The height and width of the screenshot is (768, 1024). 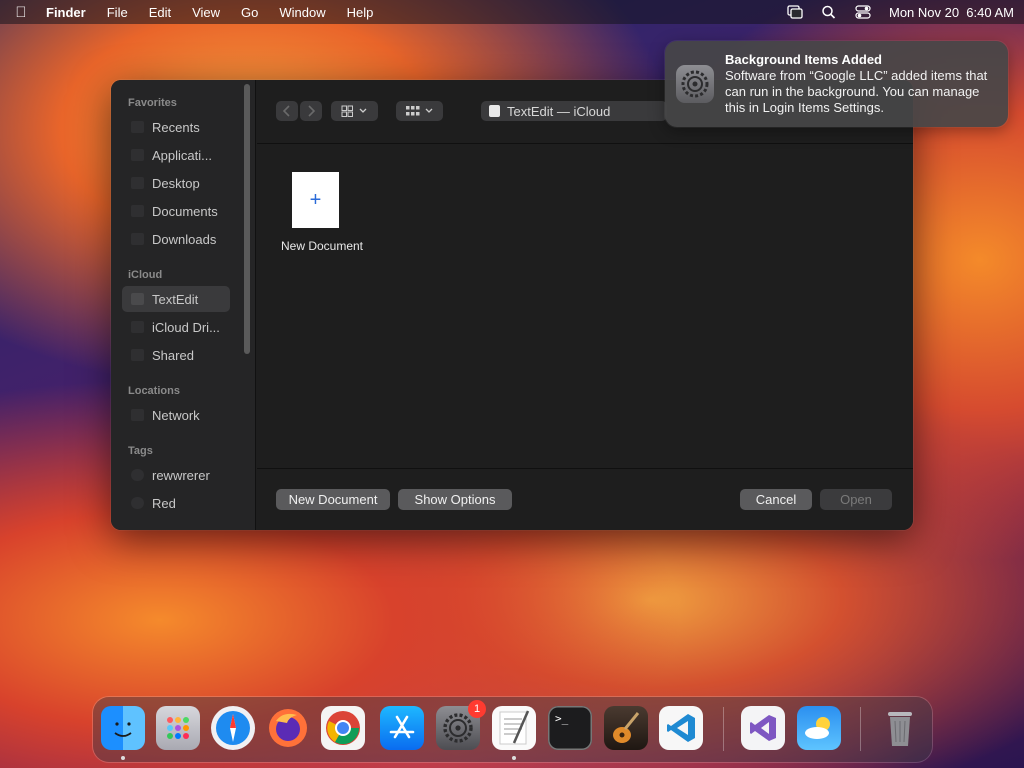 What do you see at coordinates (776, 499) in the screenshot?
I see `cancel-button: Cancel` at bounding box center [776, 499].